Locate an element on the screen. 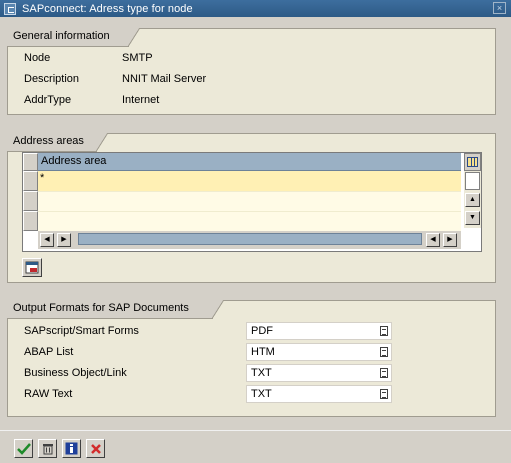 Image resolution: width=511 pixels, height=463 pixels. sapscript-label: SAPscript/Smart Forms is located at coordinates (81, 331).